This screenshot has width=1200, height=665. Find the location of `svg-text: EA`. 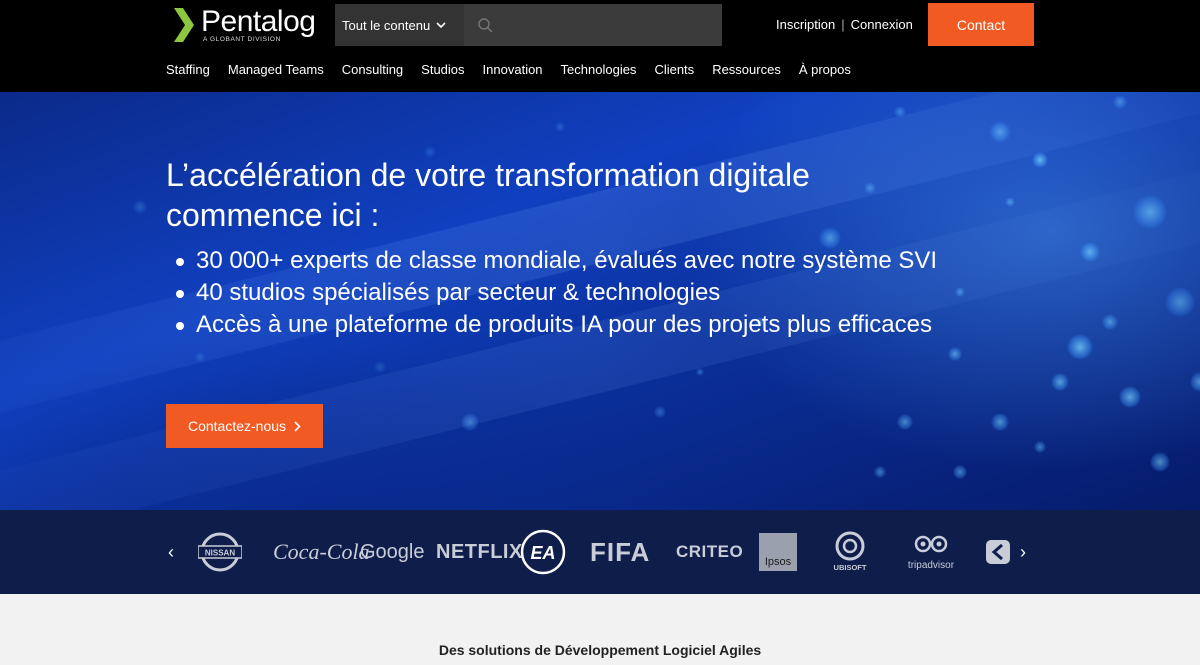

svg-text: EA is located at coordinates (542, 553).